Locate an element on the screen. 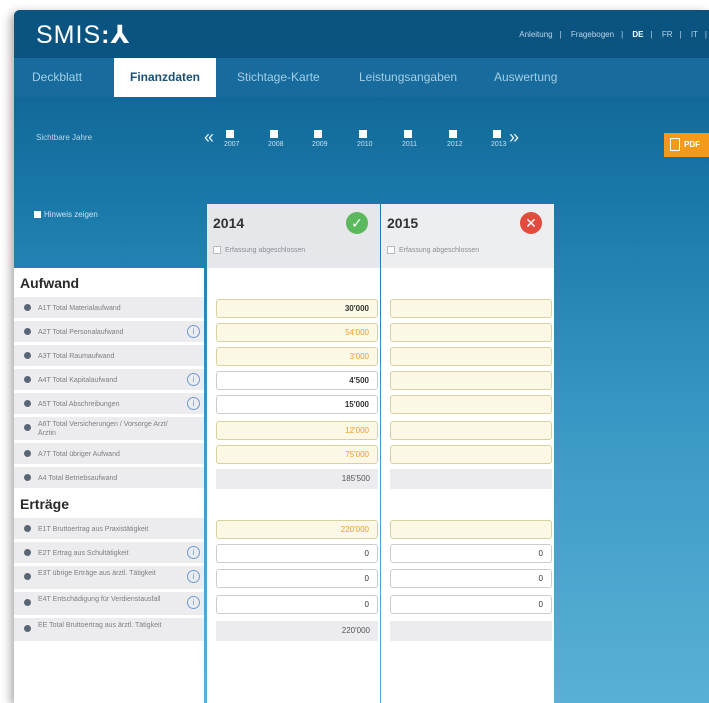 The width and height of the screenshot is (709, 703). tab-finanzdaten: Finanzdaten is located at coordinates (165, 77).